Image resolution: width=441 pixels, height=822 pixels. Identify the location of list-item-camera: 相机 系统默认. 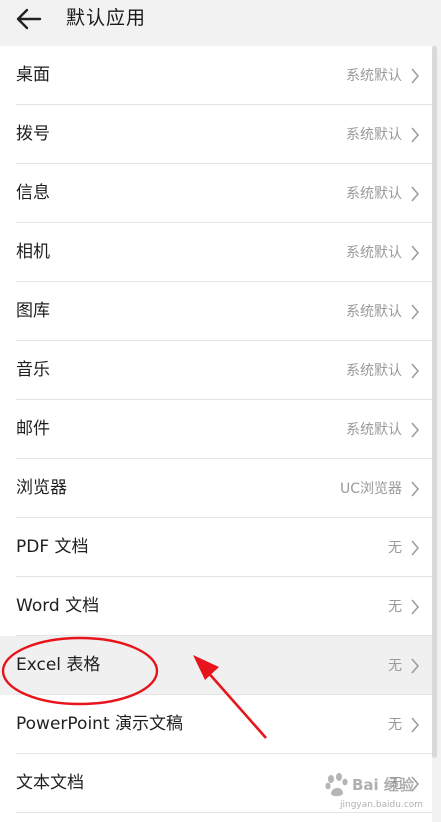
(216, 252).